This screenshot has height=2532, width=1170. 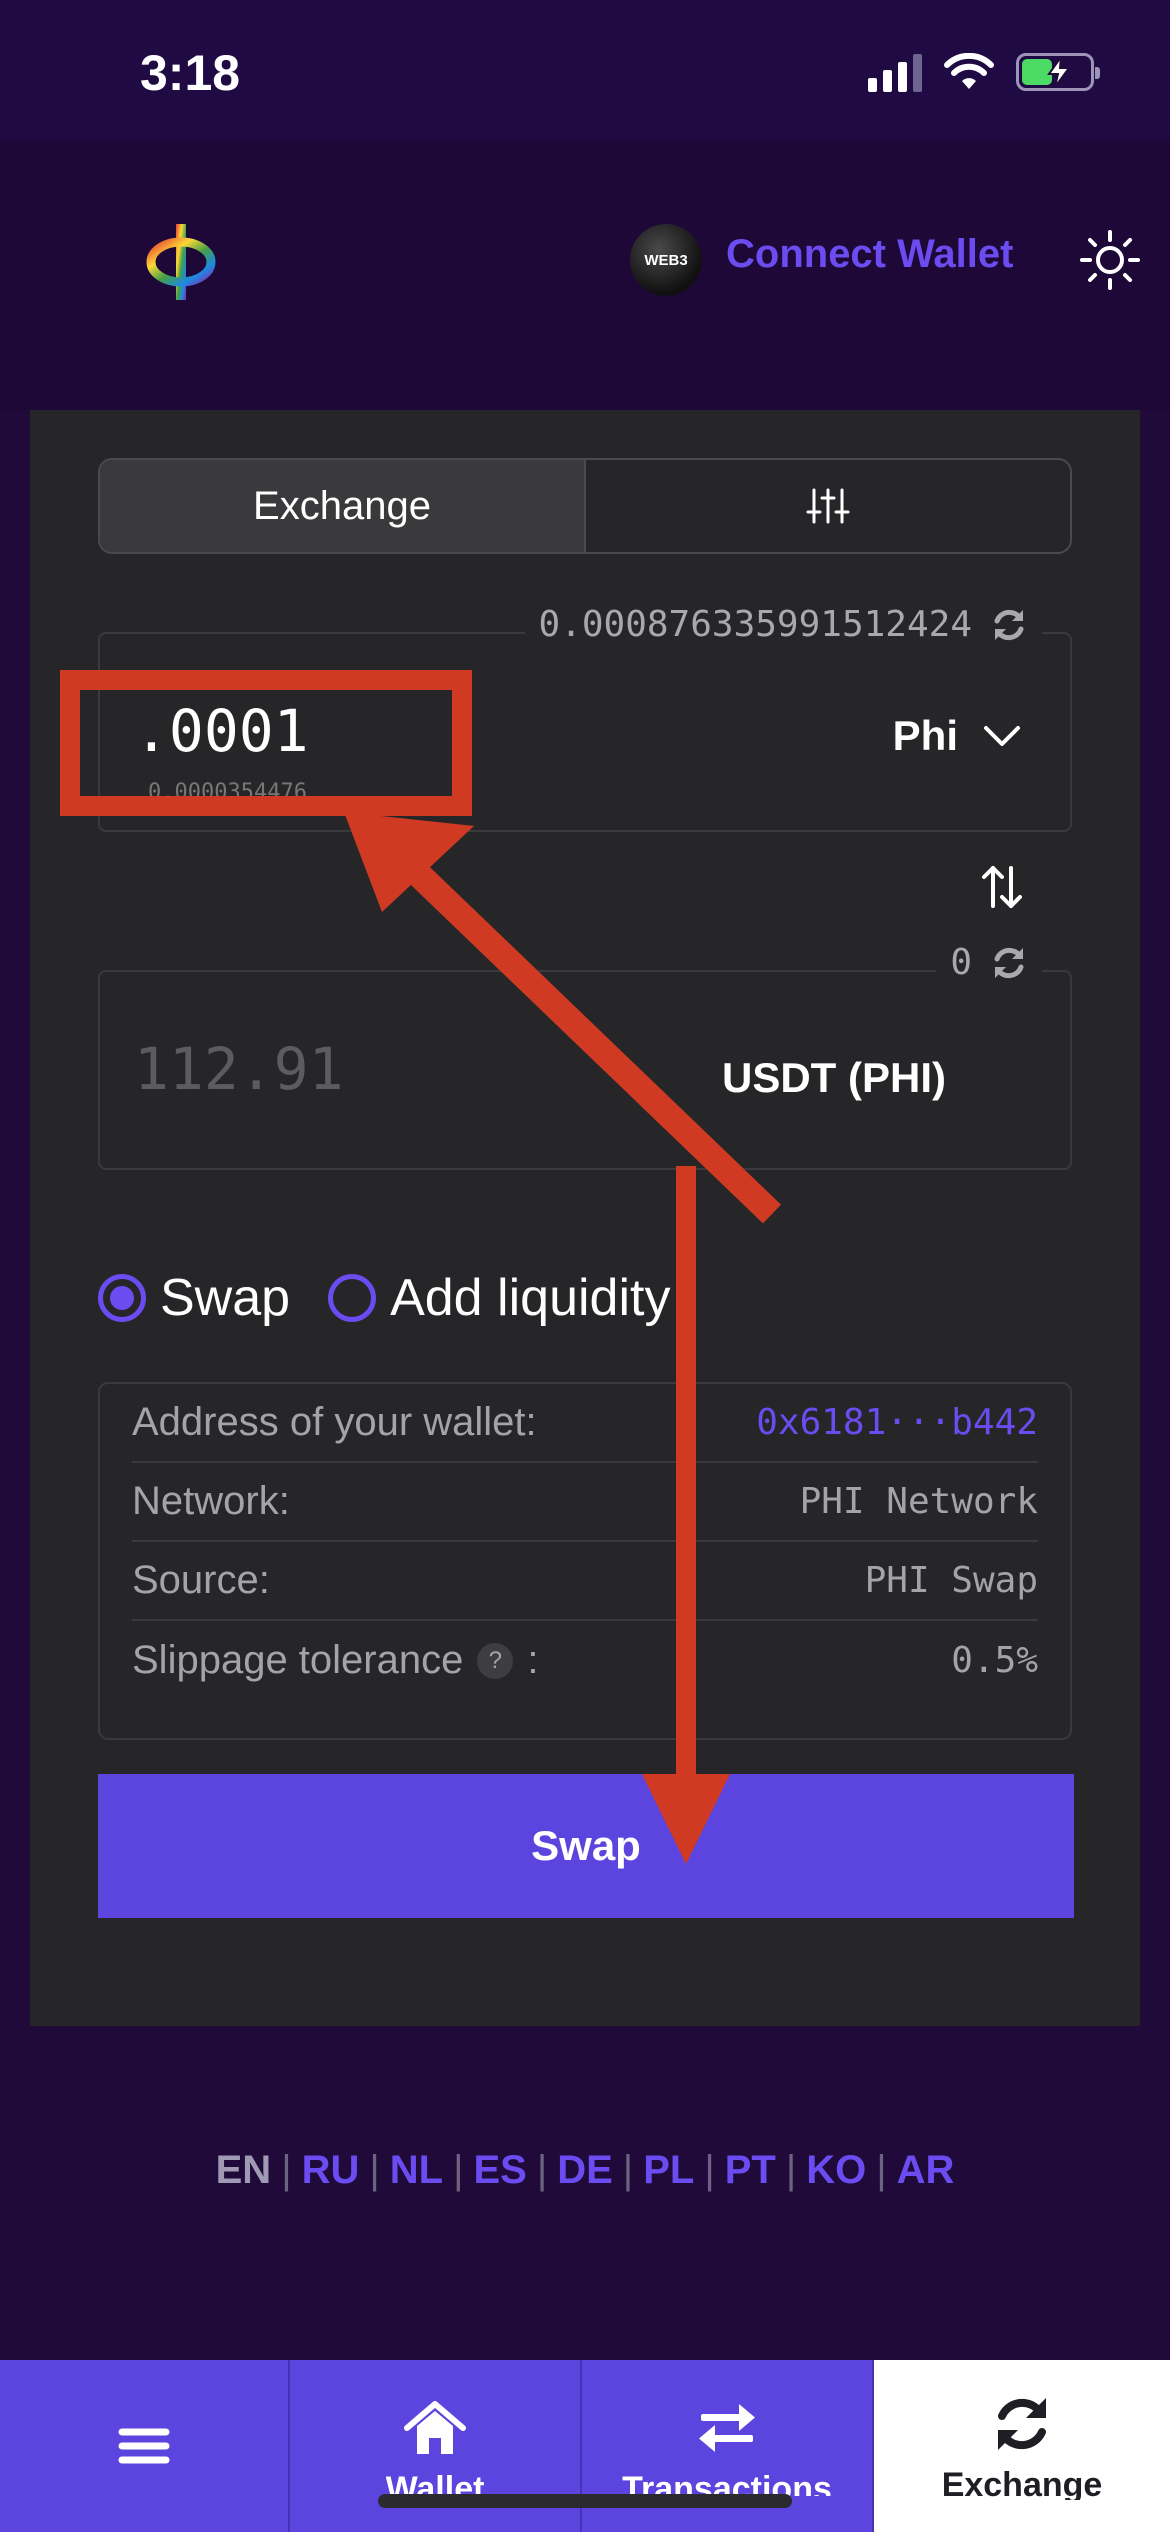 I want to click on info-row-slippage: Slippage tolerance ? : 0.5%, so click(x=585, y=1660).